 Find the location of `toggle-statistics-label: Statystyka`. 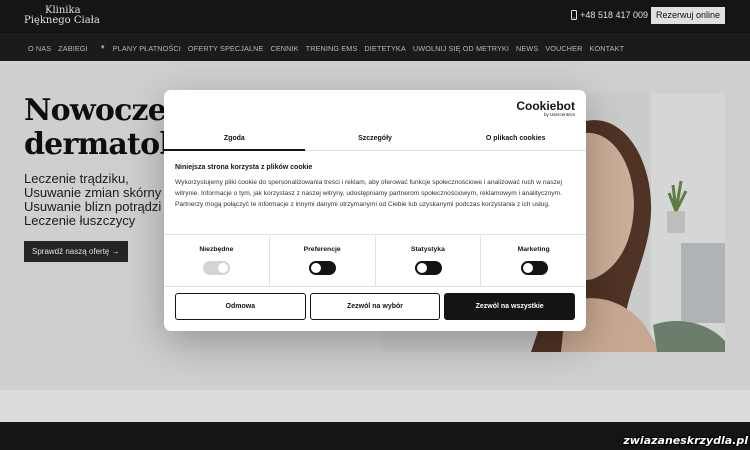

toggle-statistics-label: Statystyka is located at coordinates (427, 249).